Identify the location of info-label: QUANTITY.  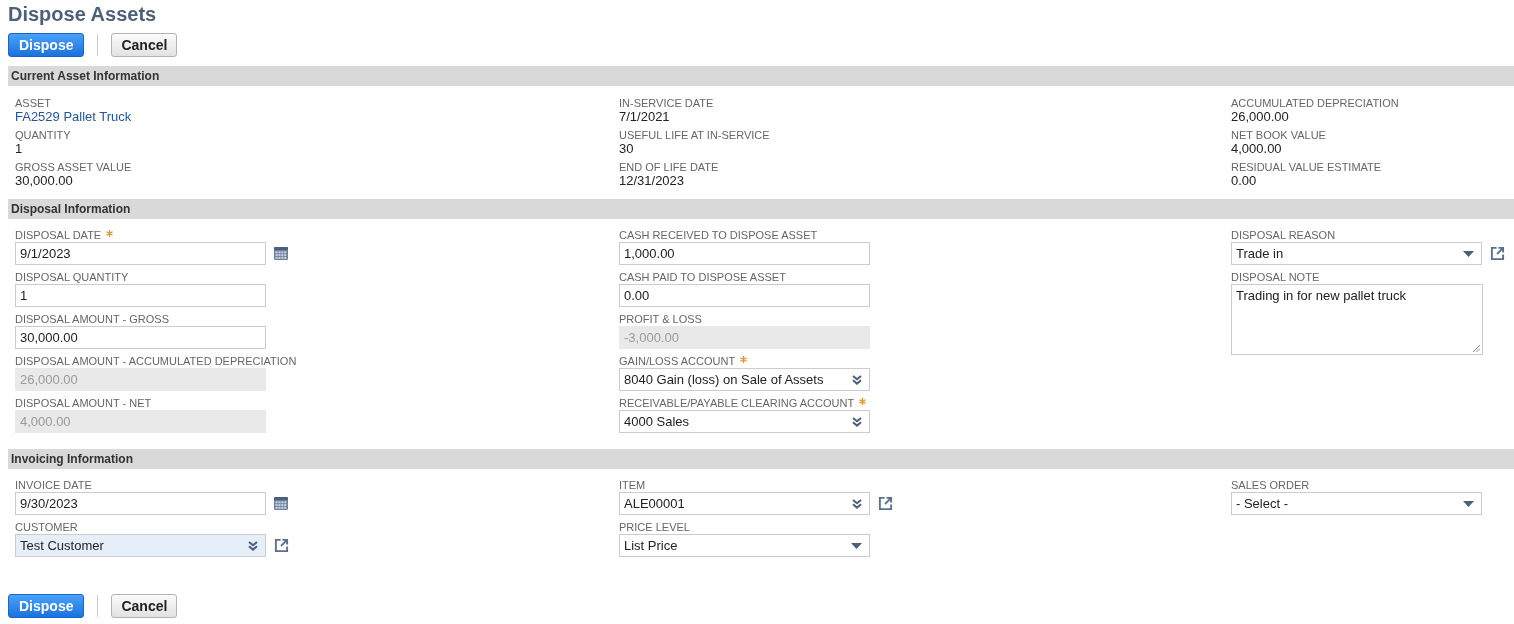
(43, 135).